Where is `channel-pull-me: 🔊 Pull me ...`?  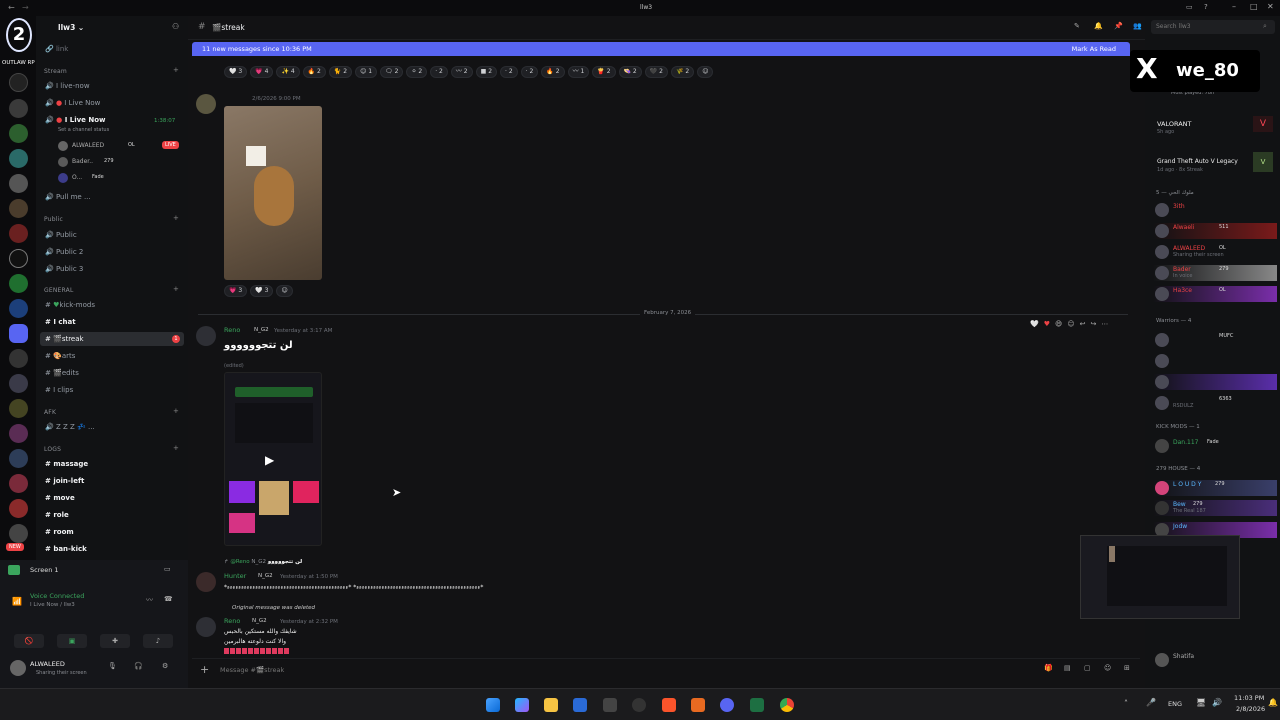 channel-pull-me: 🔊 Pull me ... is located at coordinates (112, 197).